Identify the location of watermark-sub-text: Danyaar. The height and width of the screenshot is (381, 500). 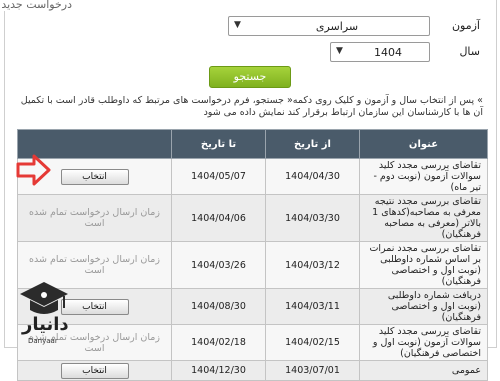
(43, 341).